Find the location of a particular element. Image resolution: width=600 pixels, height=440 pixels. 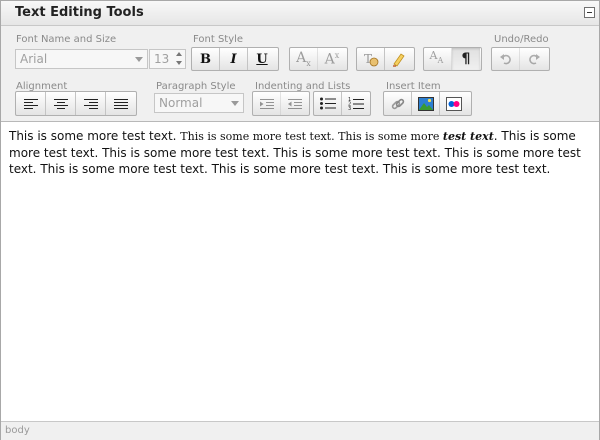

underline-button: U is located at coordinates (262, 59).